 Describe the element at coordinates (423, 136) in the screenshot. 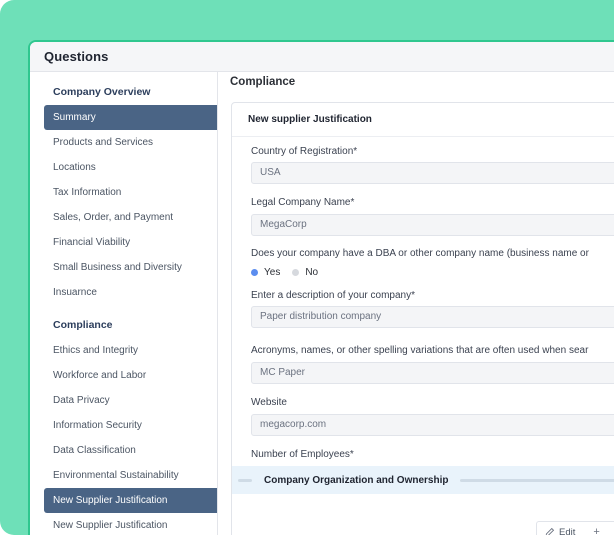

I see `card-divider` at that location.